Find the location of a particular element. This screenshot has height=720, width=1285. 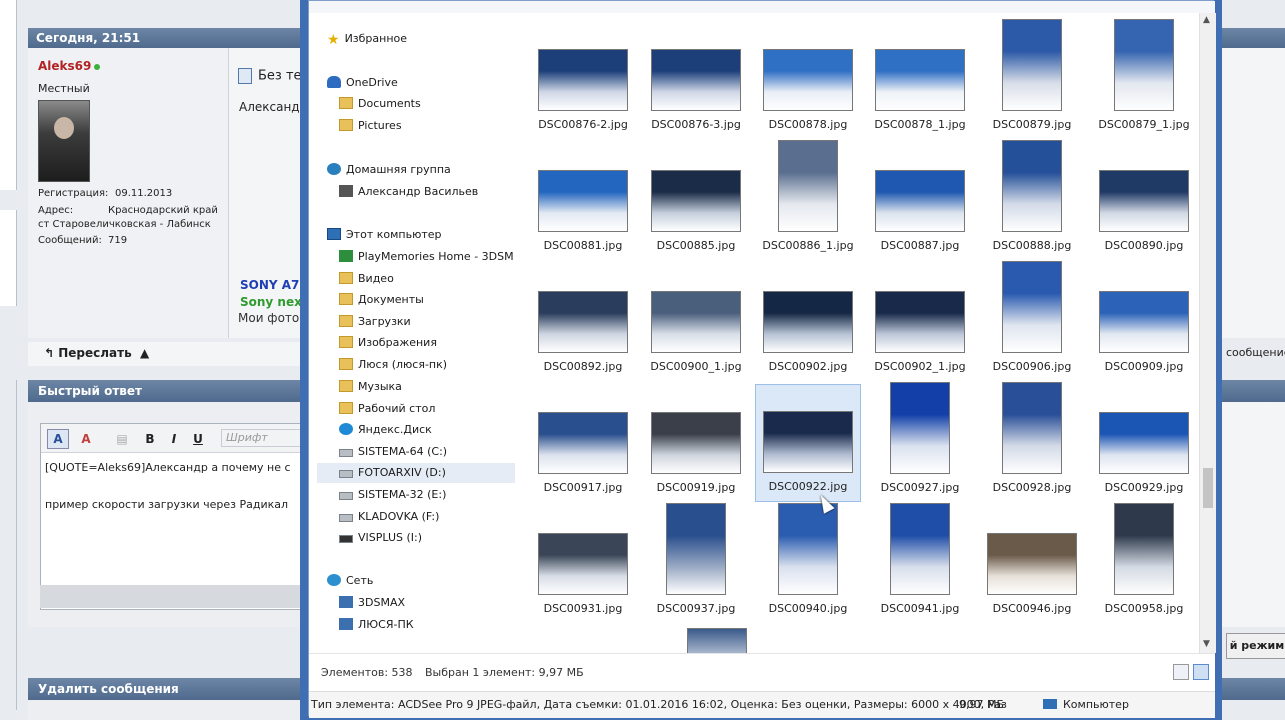

delete-messages-header: Удалить сообщения is located at coordinates (164, 689).